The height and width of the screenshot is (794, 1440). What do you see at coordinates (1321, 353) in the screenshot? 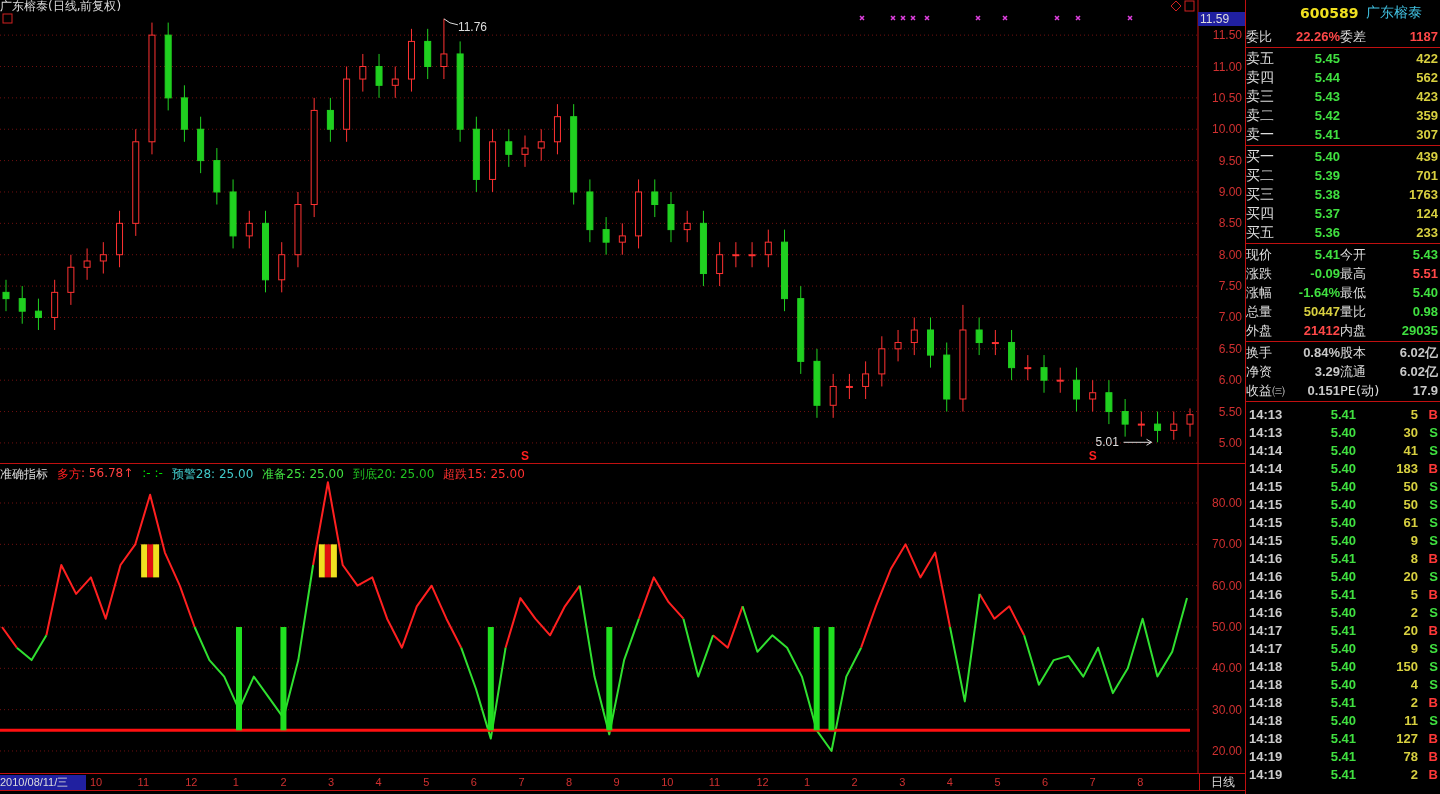
I see `field-value: 0.84%` at bounding box center [1321, 353].